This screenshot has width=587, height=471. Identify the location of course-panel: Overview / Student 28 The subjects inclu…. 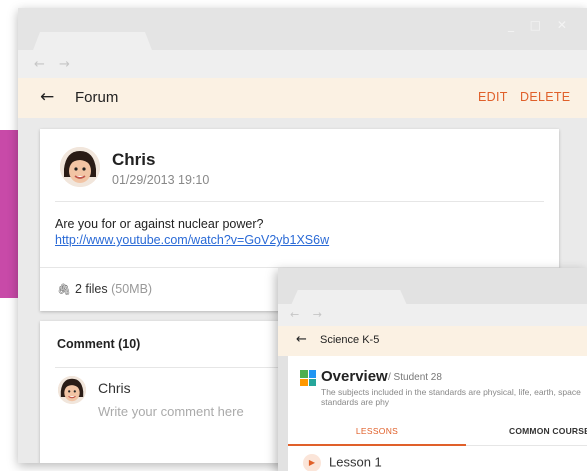
(437, 413).